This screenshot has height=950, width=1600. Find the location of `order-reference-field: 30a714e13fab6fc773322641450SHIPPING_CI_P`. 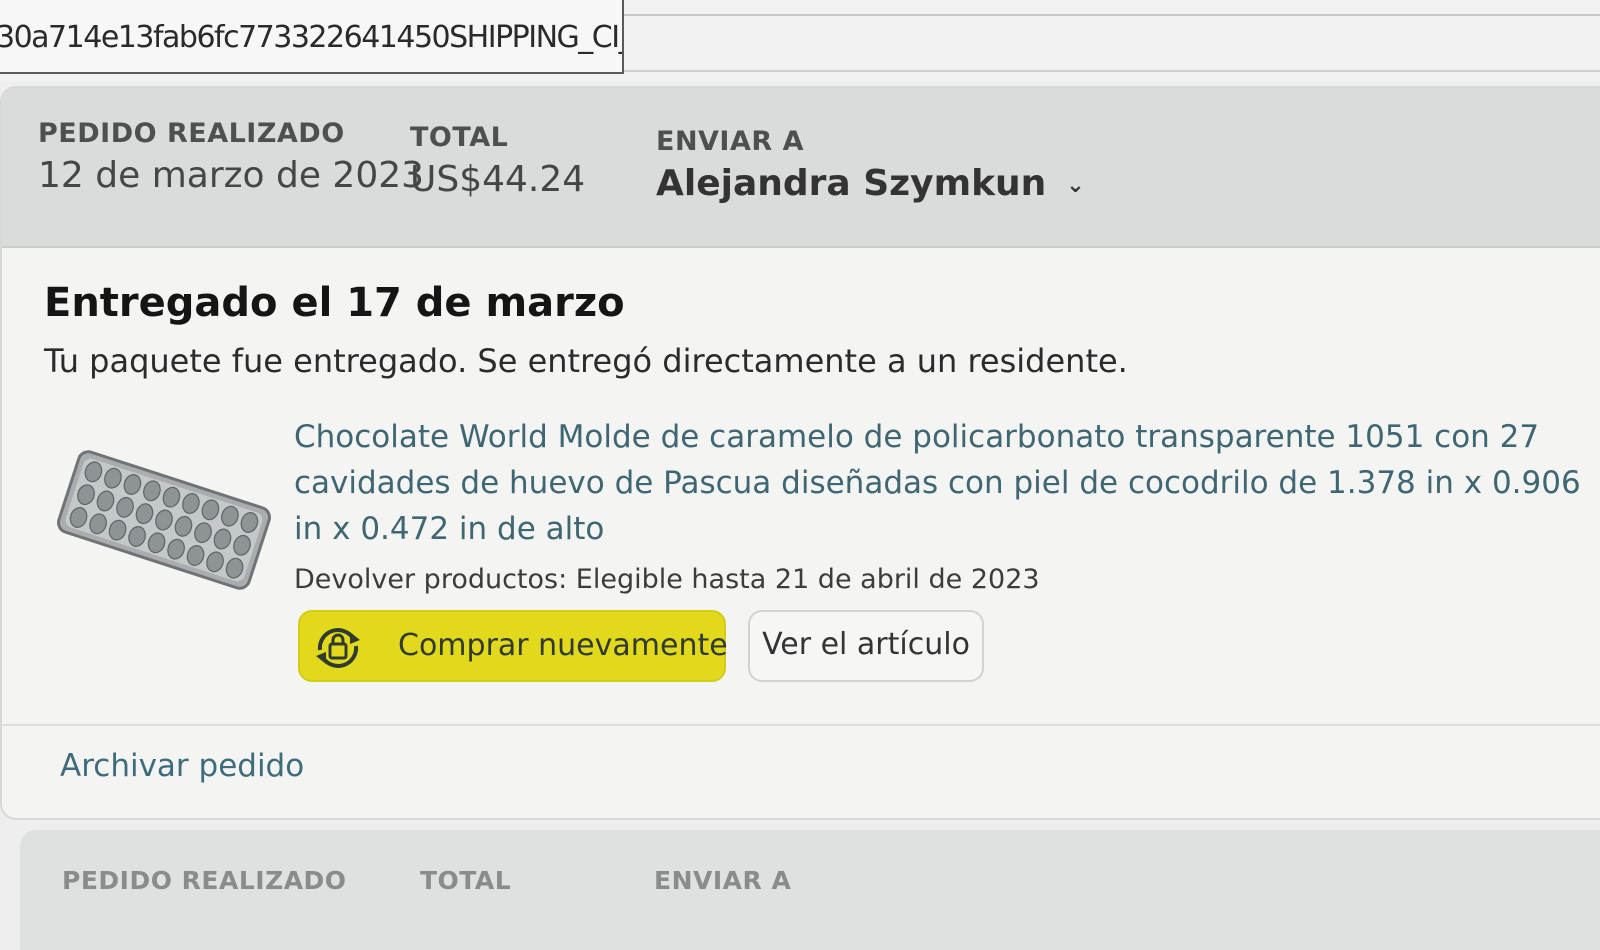

order-reference-field: 30a714e13fab6fc773322641450SHIPPING_CI_P is located at coordinates (312, 37).